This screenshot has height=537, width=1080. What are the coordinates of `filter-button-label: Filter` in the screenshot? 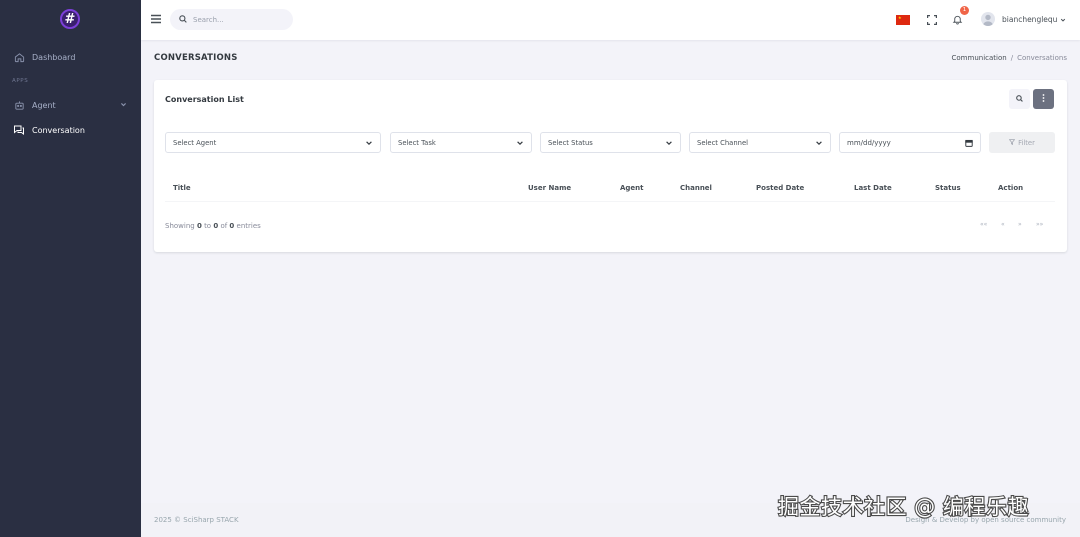 It's located at (1026, 142).